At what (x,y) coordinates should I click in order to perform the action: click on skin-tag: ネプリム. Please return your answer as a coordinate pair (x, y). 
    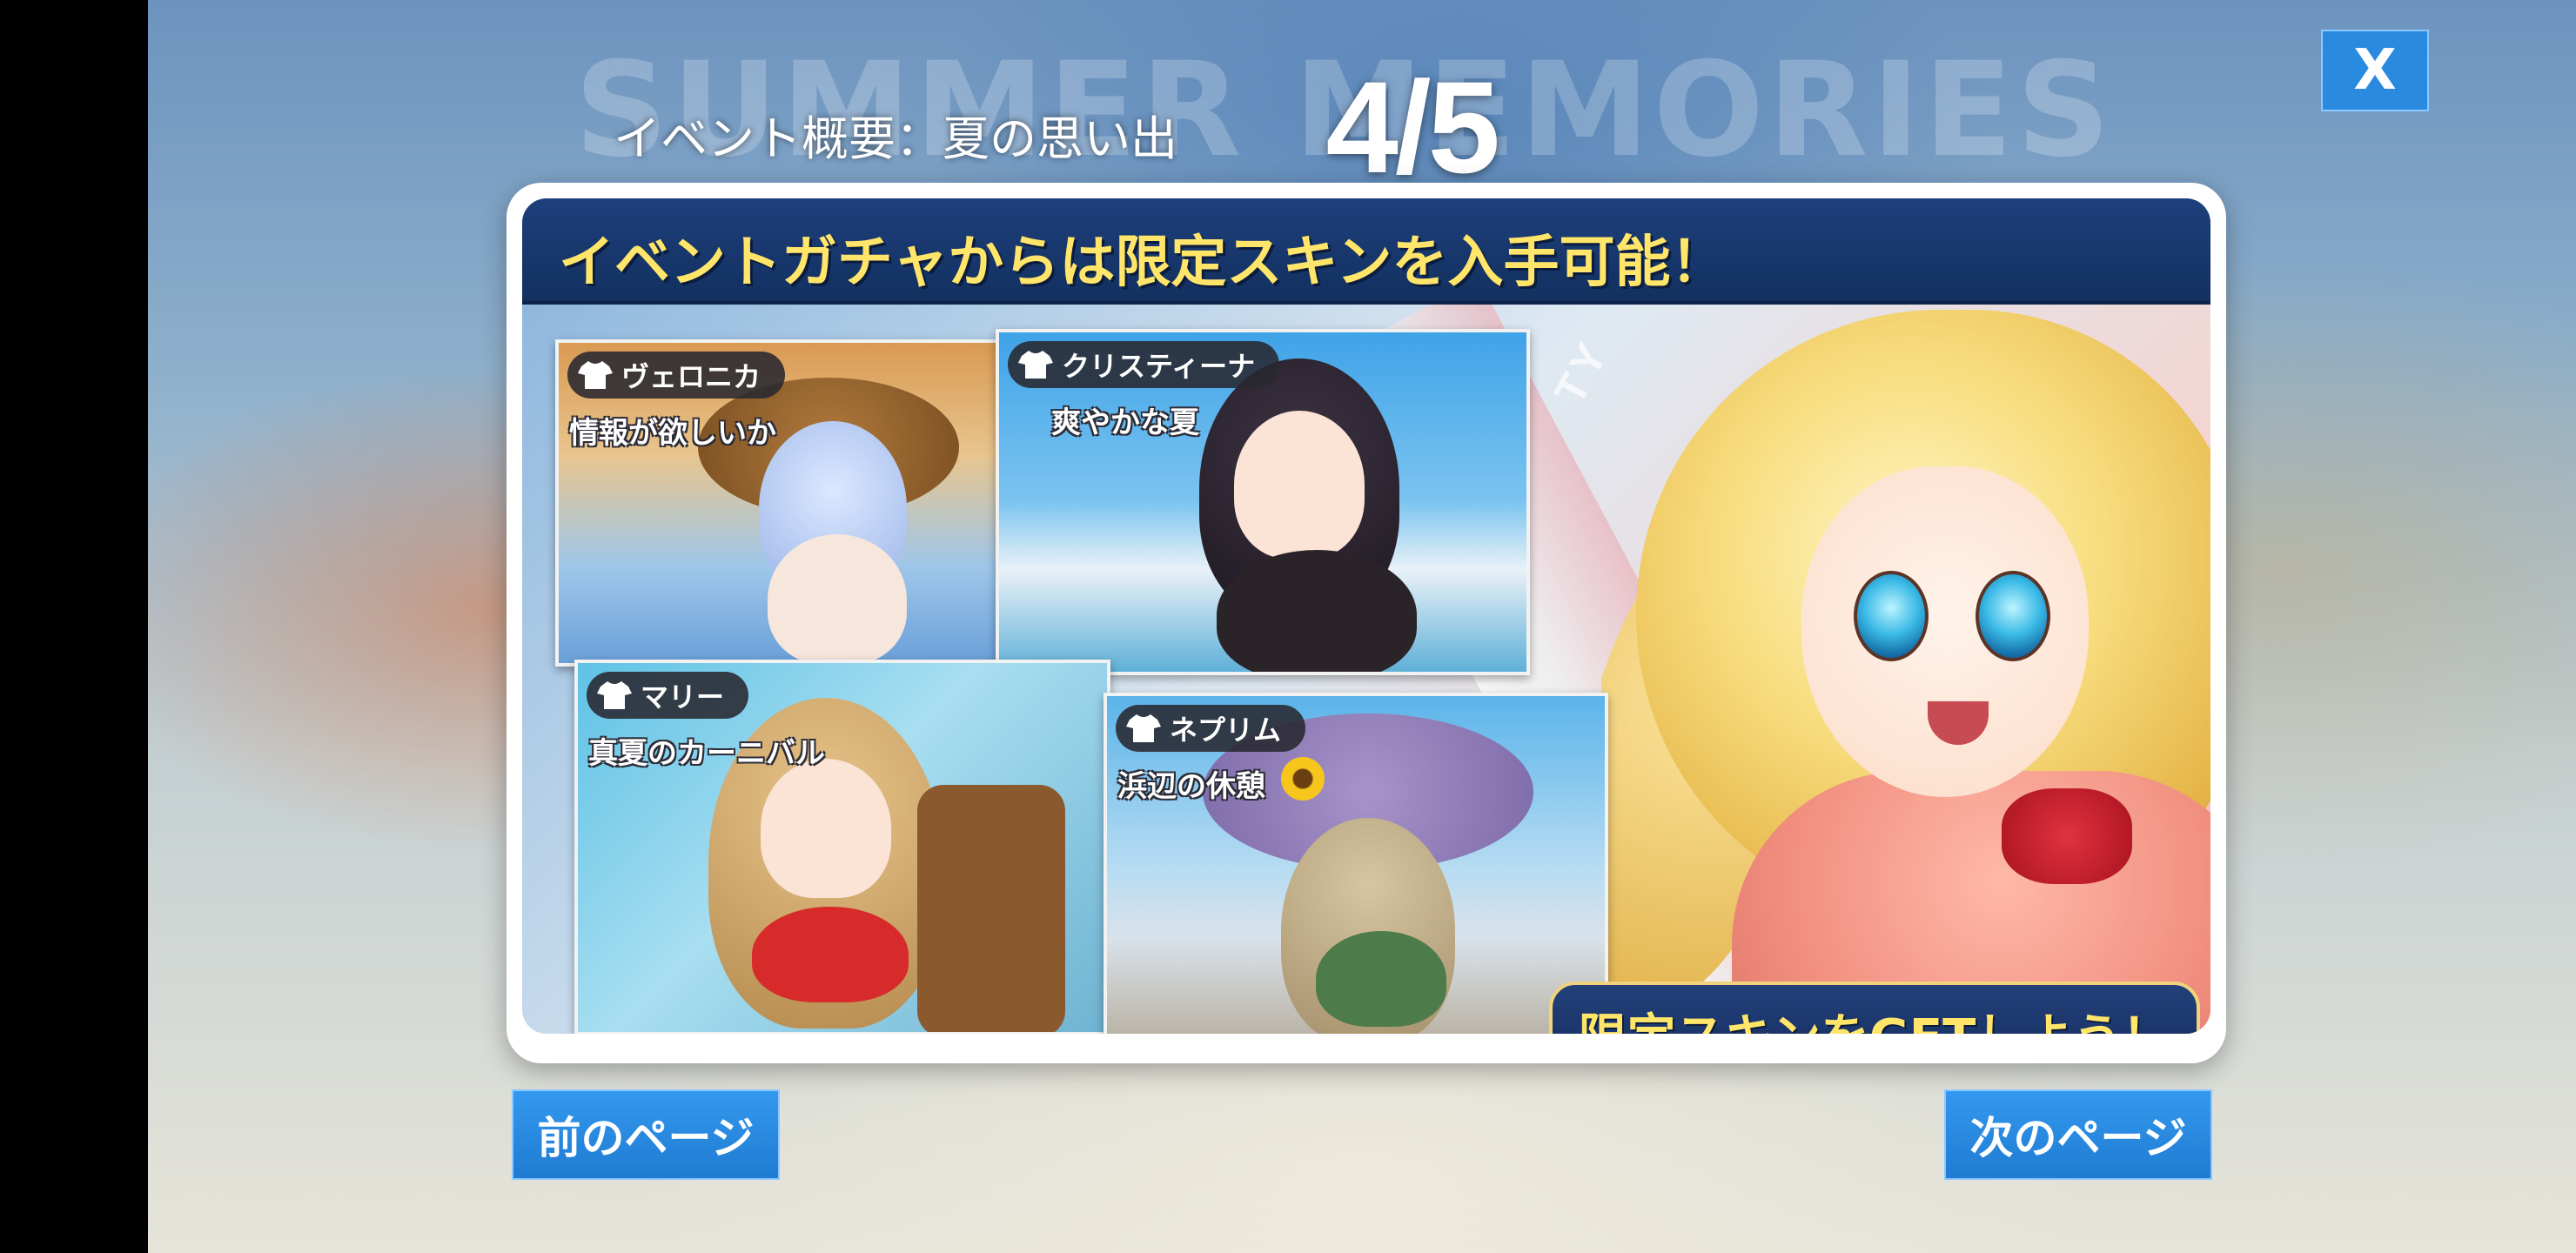
    Looking at the image, I should click on (1211, 728).